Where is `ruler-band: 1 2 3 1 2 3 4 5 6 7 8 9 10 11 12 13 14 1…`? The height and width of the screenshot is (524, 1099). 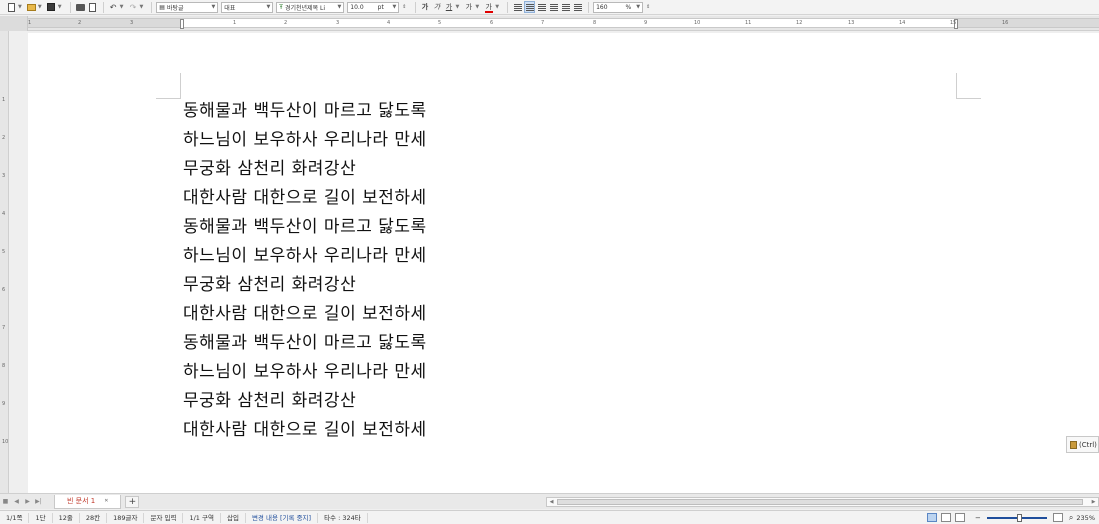 ruler-band: 1 2 3 1 2 3 4 5 6 7 8 9 10 11 12 13 14 1… is located at coordinates (563, 23).